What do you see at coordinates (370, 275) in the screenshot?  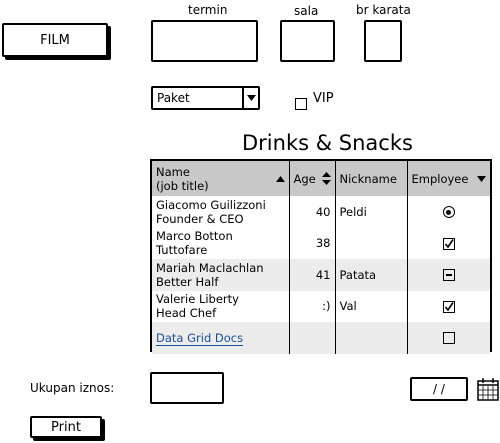 I see `cell-nickname: Patata` at bounding box center [370, 275].